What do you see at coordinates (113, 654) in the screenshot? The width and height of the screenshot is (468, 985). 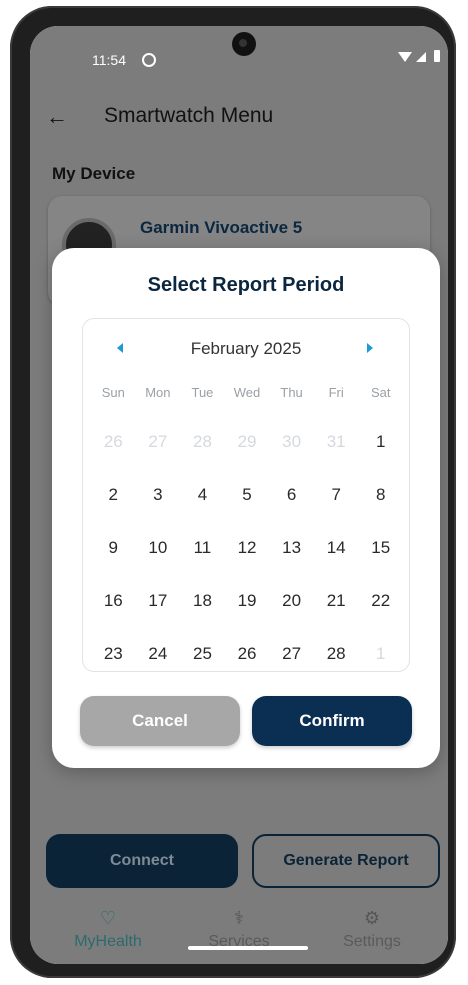 I see `calendar-day: 23` at bounding box center [113, 654].